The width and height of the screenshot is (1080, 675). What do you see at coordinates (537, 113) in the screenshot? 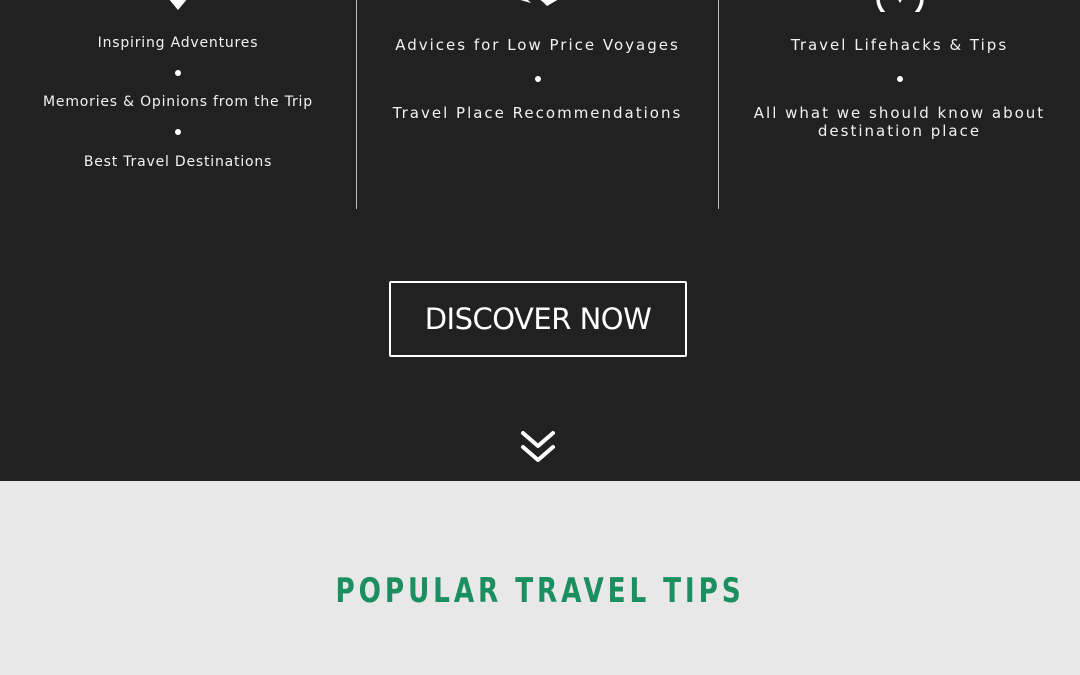
I see `feature-item: Travel Place Recommendations` at bounding box center [537, 113].